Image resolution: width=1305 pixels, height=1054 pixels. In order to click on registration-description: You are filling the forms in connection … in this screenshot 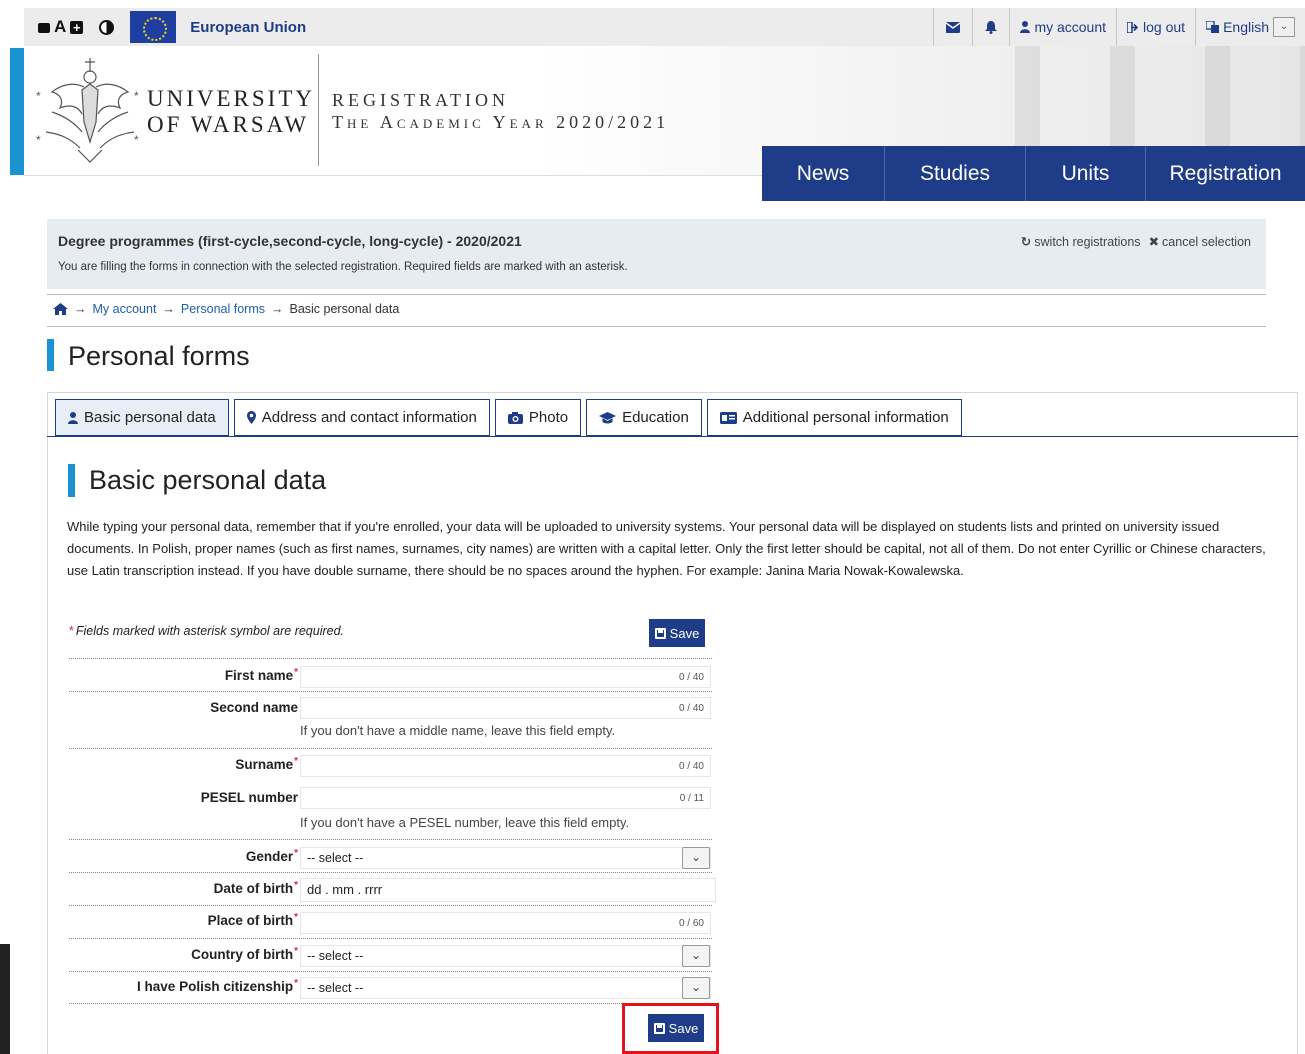, I will do `click(343, 267)`.